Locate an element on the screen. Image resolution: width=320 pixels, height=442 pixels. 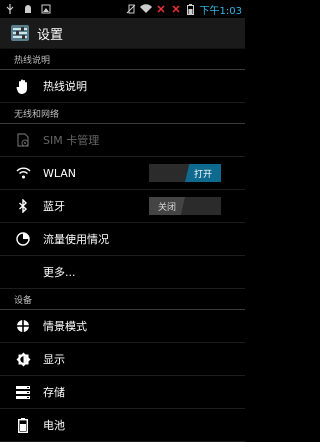
sim-card-icon is located at coordinates (23, 140).